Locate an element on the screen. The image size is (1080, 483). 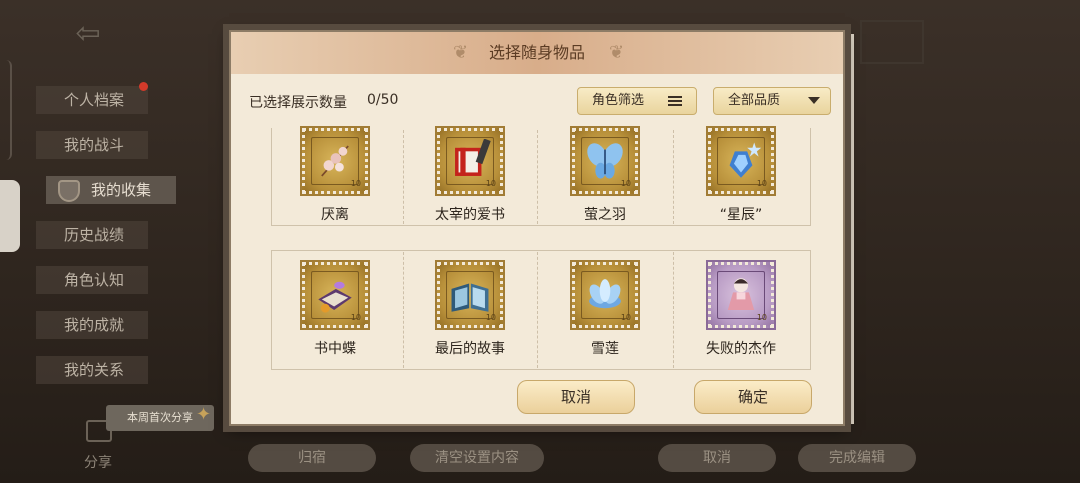
item-card: 10 失败的杰作 is located at coordinates (741, 316).